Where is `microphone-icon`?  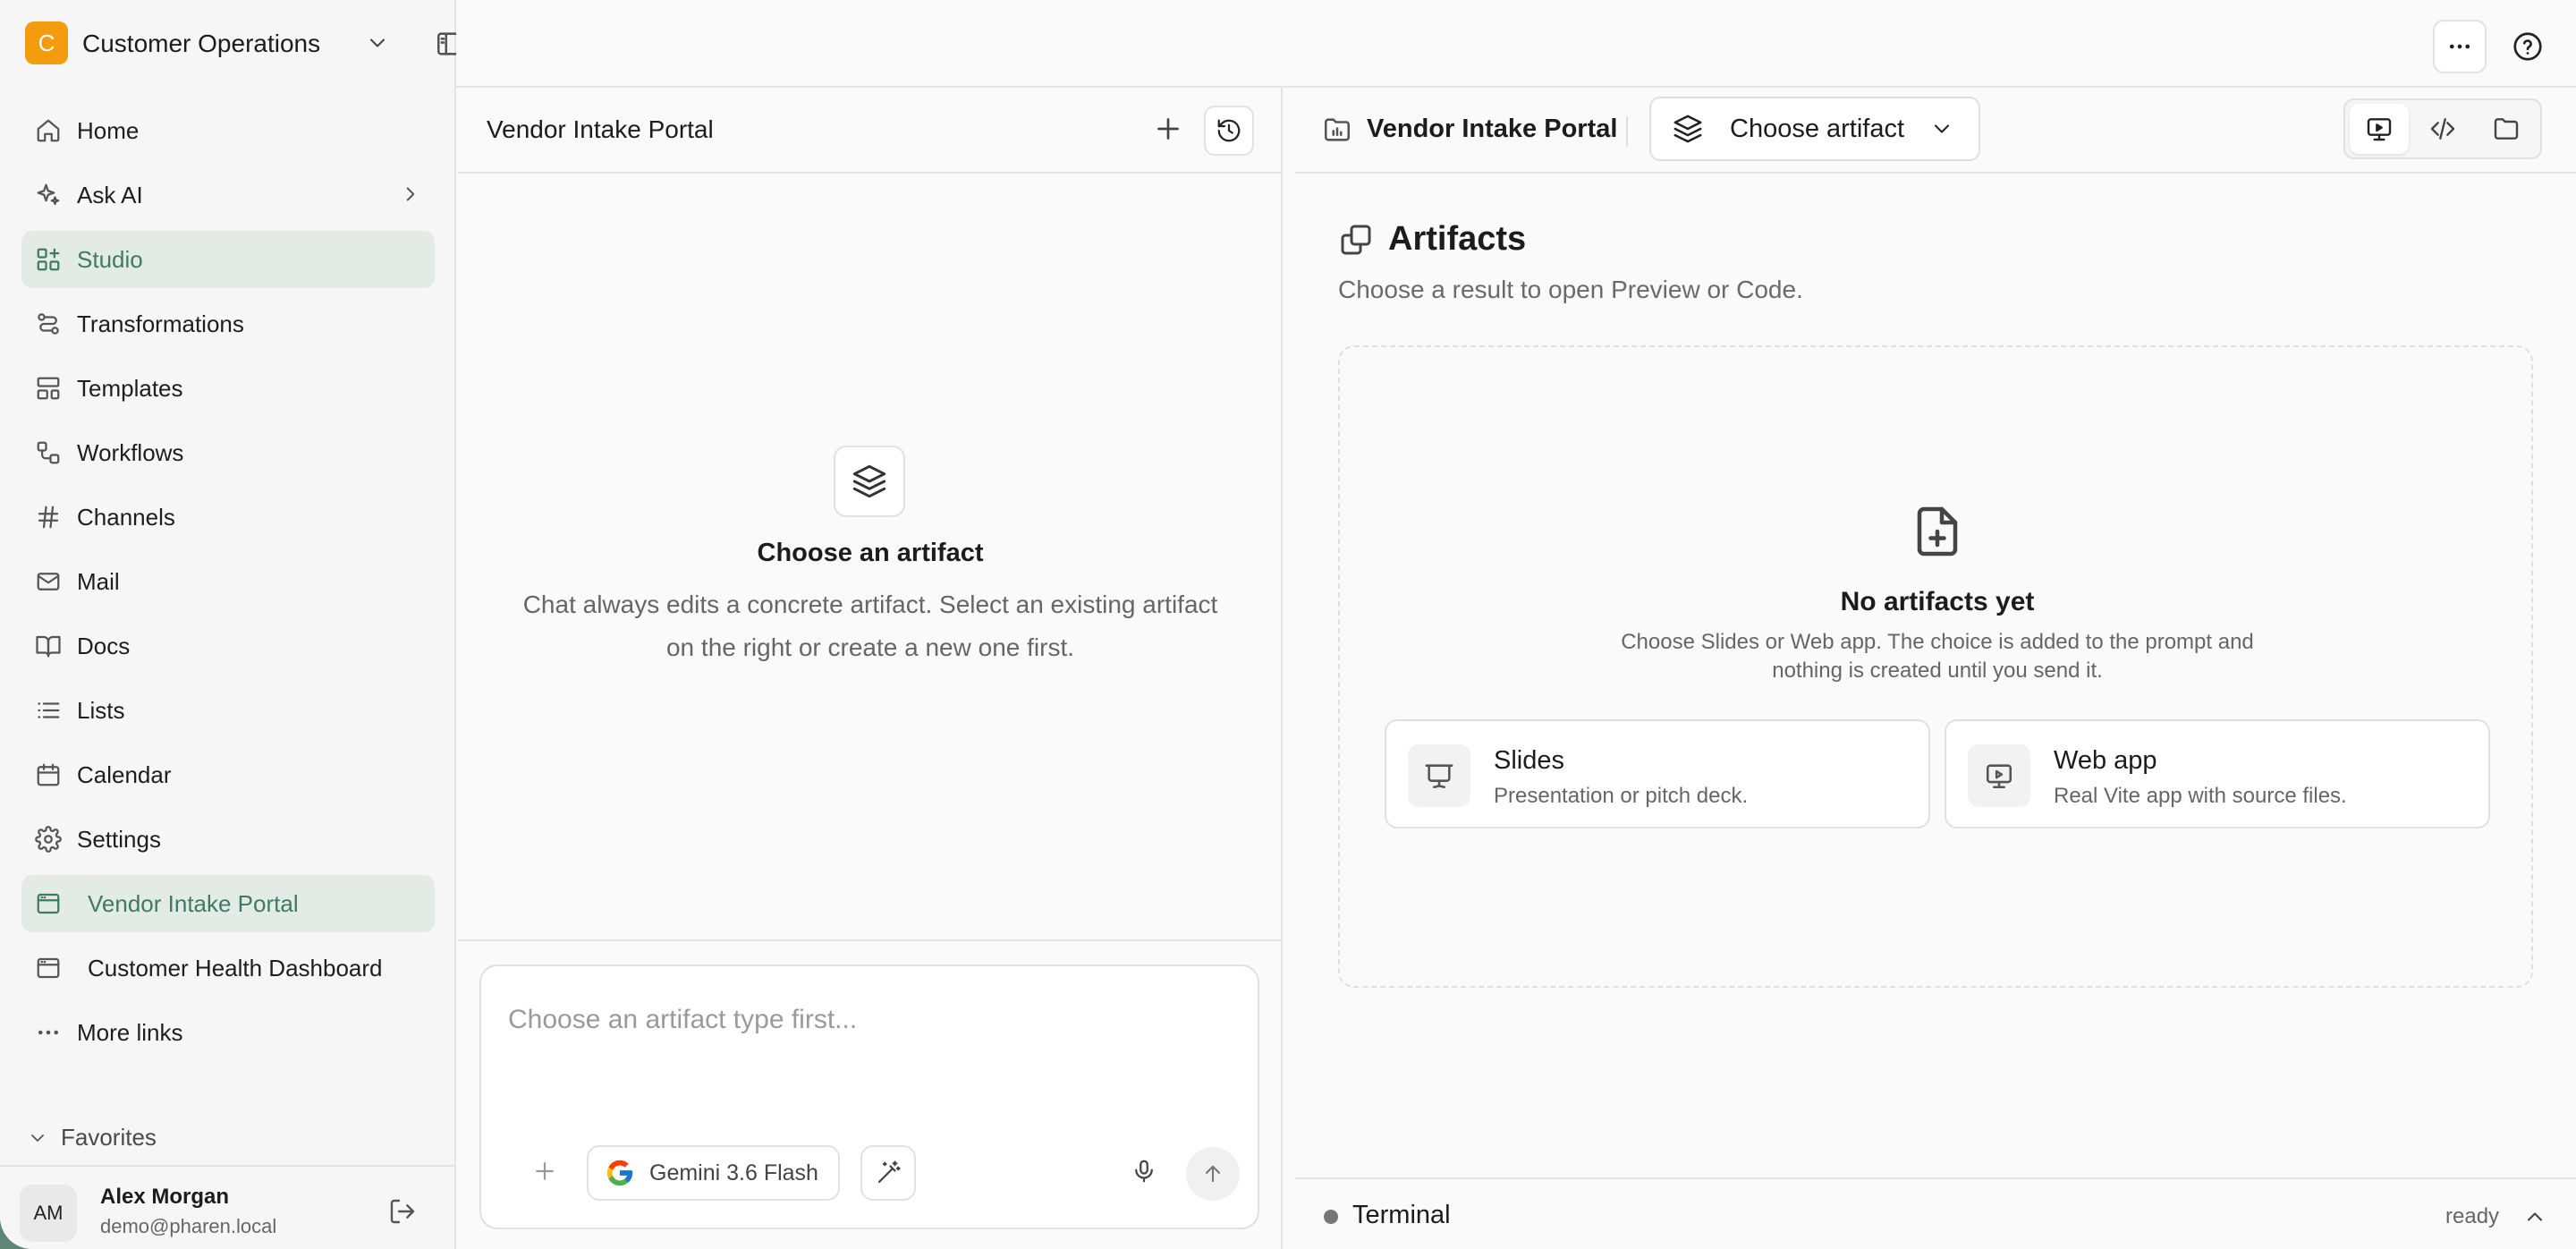 microphone-icon is located at coordinates (1144, 1172).